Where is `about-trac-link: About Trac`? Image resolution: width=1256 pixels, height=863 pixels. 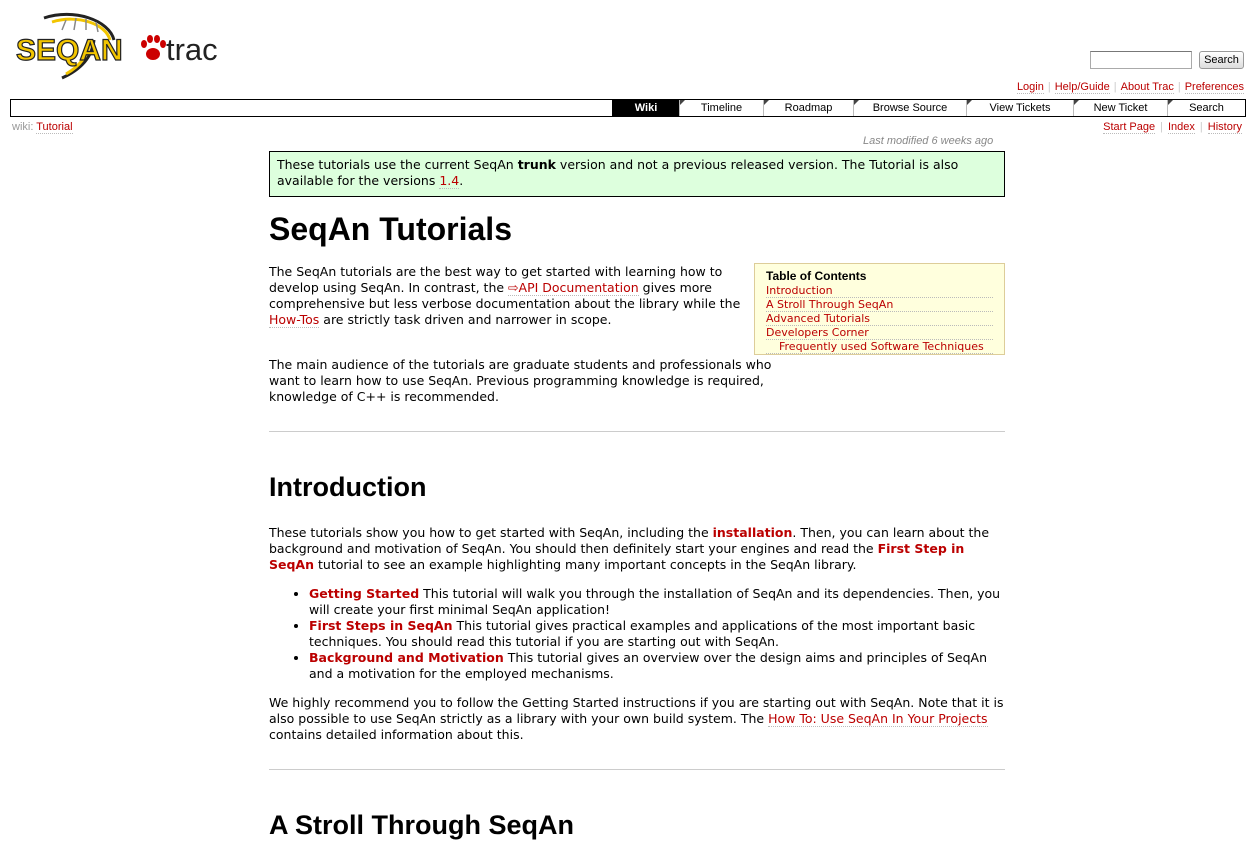 about-trac-link: About Trac is located at coordinates (1147, 87).